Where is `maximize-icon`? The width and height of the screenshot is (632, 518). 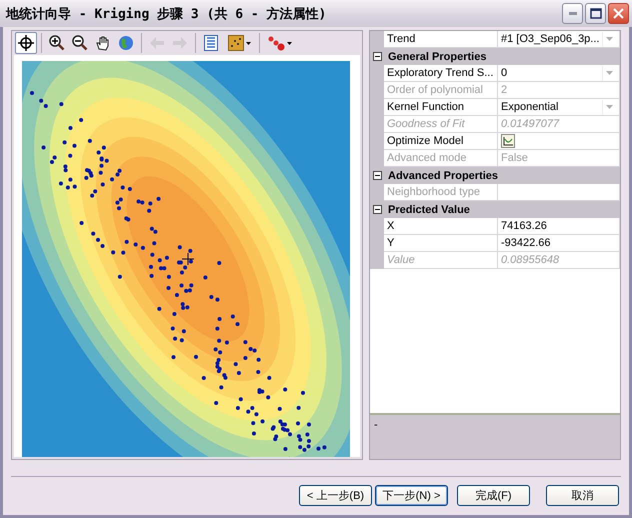
maximize-icon is located at coordinates (596, 13).